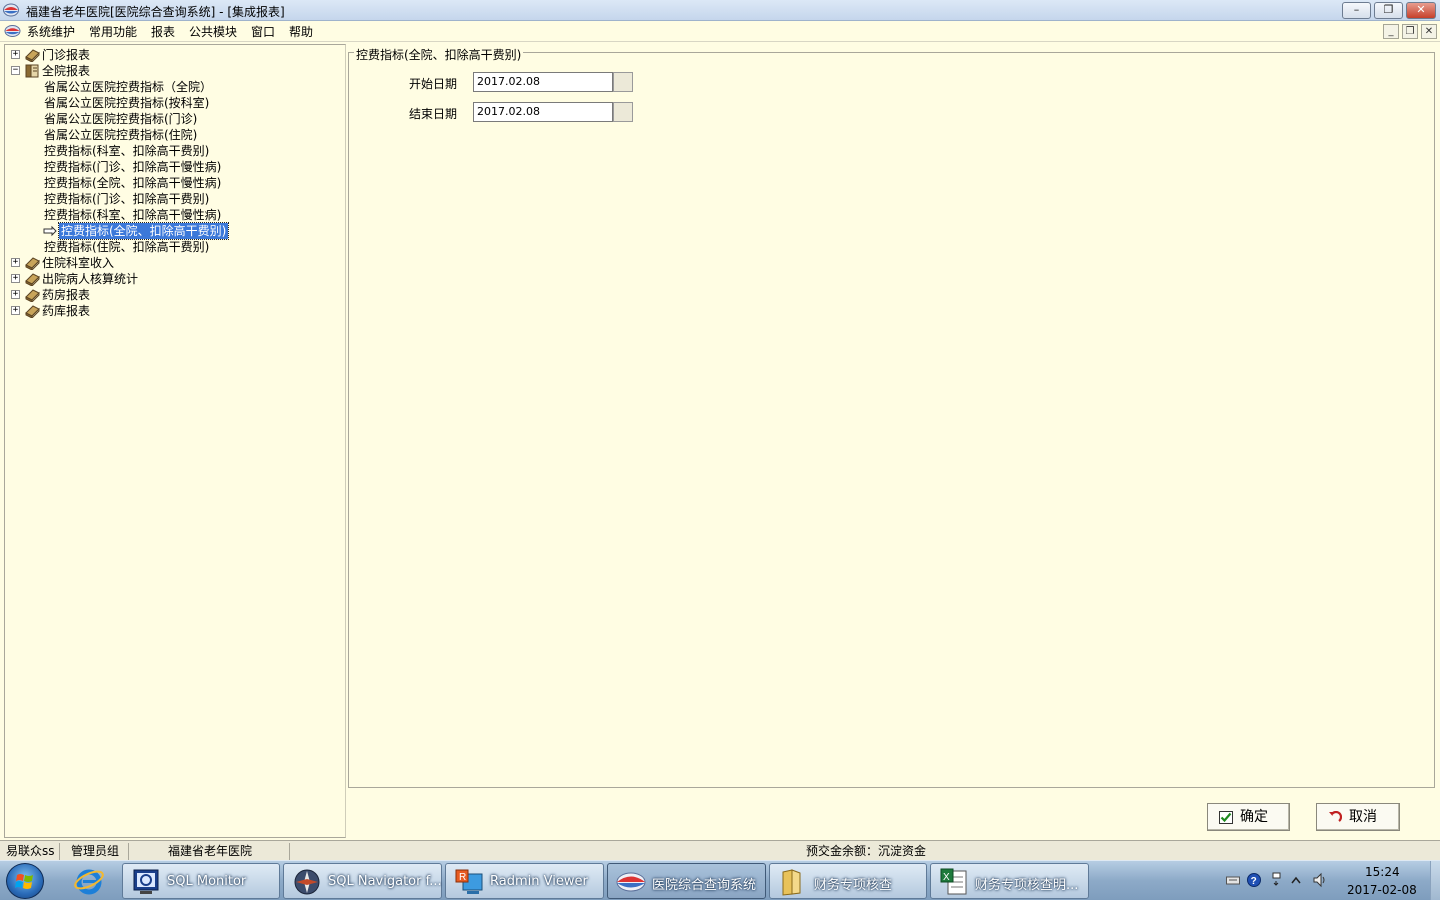 This screenshot has width=1440, height=900. What do you see at coordinates (31, 851) in the screenshot?
I see `status-user: 易联众ss` at bounding box center [31, 851].